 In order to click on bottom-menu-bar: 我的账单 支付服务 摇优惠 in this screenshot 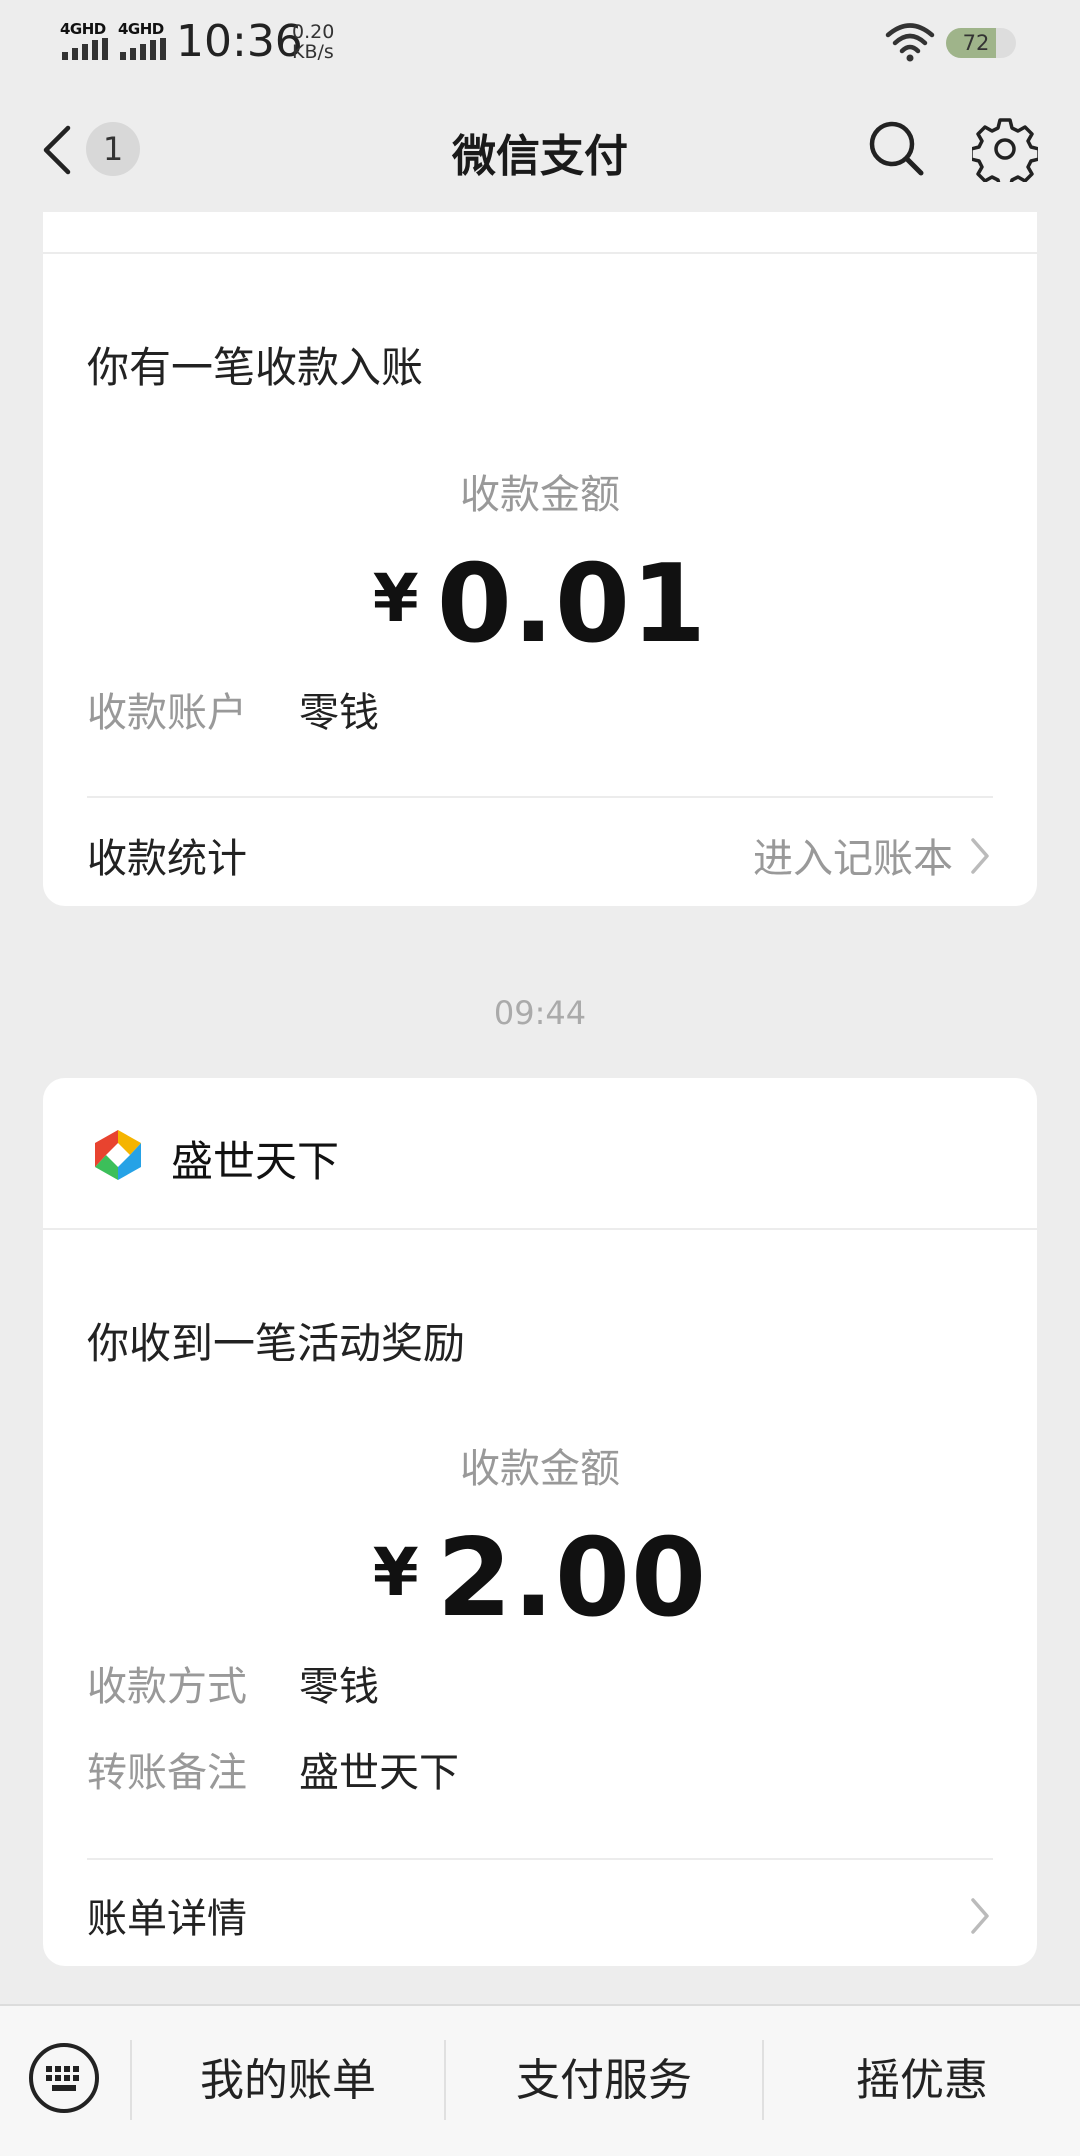, I will do `click(540, 2080)`.